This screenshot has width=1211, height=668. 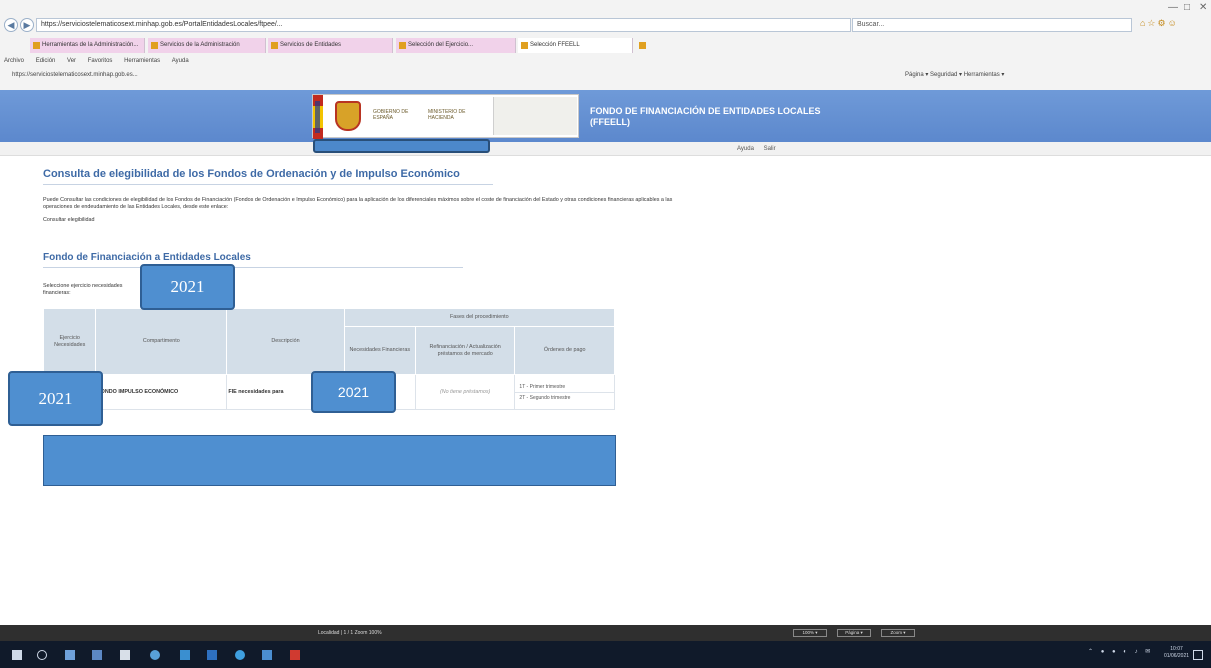 What do you see at coordinates (187, 287) in the screenshot?
I see `year-select-callout: 2021` at bounding box center [187, 287].